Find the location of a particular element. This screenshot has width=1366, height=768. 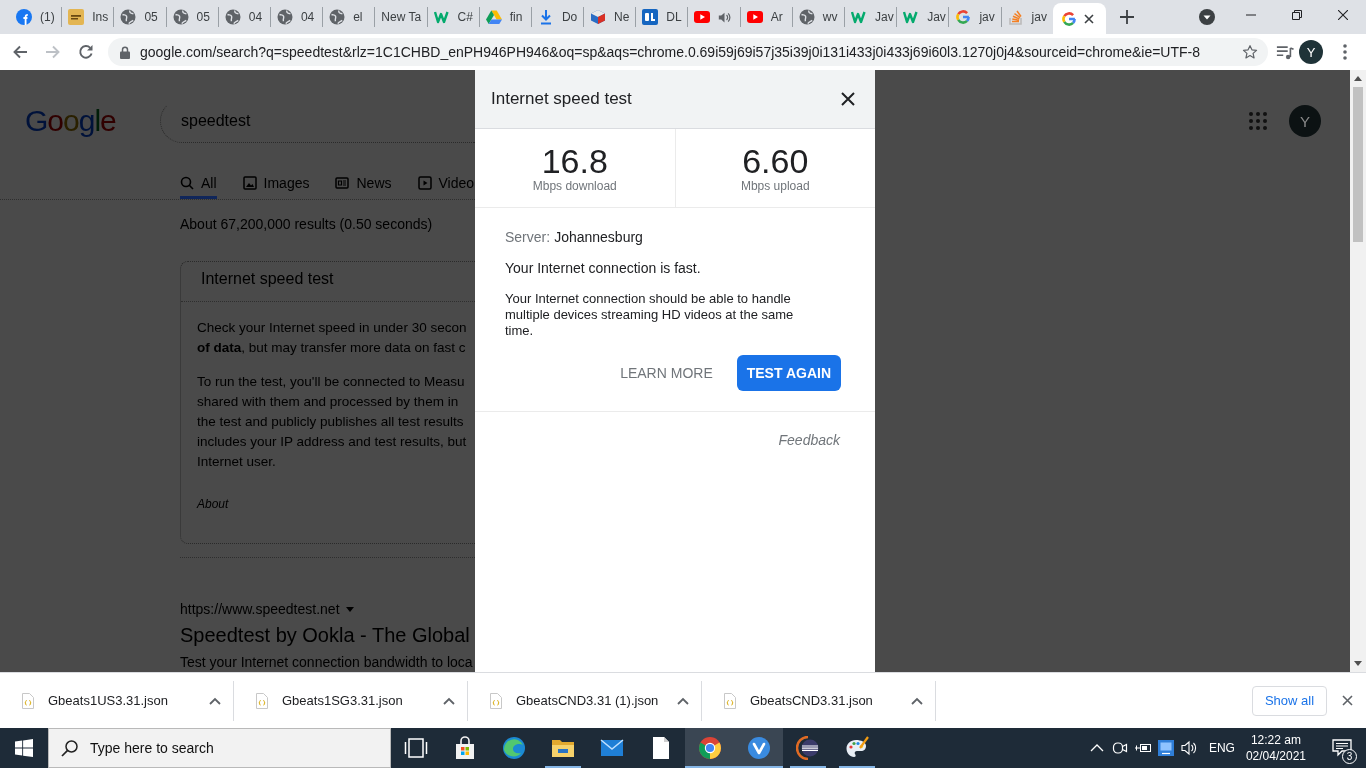

browser-tab: Ar is located at coordinates (766, 17).